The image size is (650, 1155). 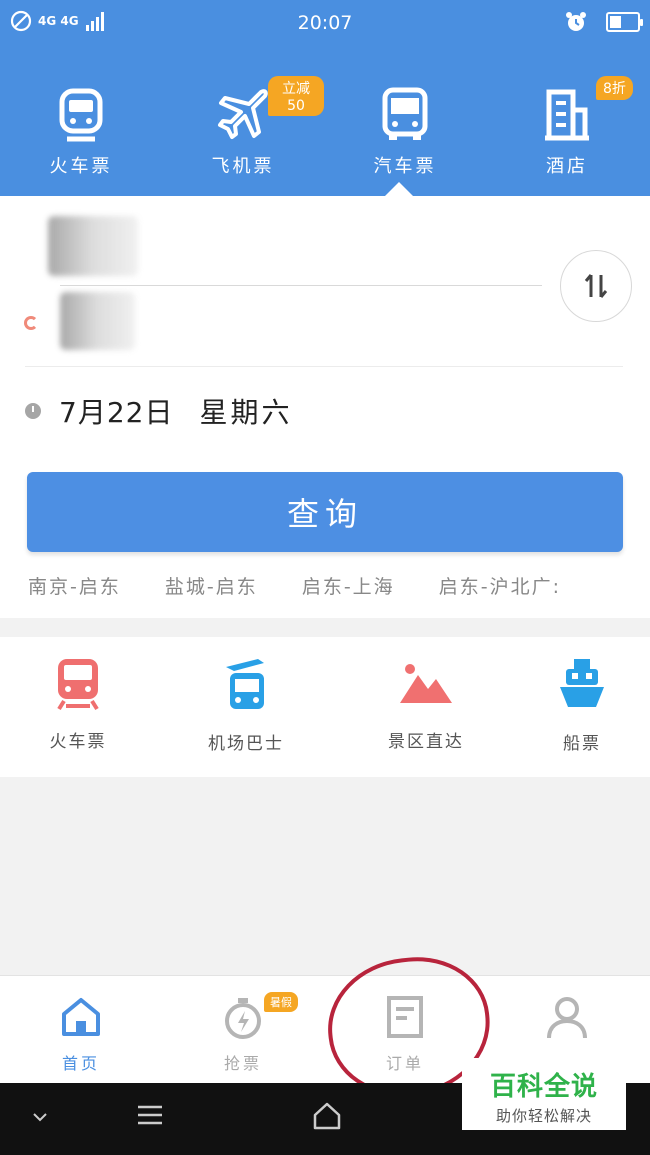 I want to click on watermark-sub: 助你轻松解决, so click(x=543, y=1116).